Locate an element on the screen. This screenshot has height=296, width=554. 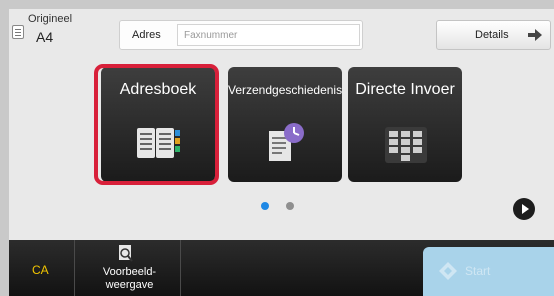
fax-number-input: Faxnummer is located at coordinates (268, 35).